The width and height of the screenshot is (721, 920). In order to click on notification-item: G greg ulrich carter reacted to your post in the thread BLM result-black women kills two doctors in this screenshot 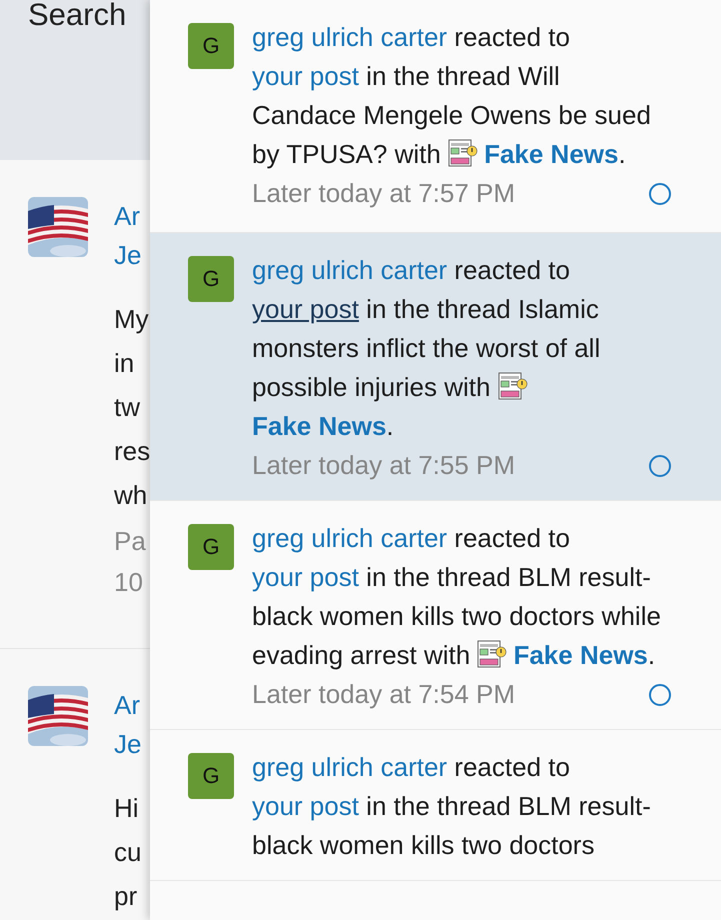, I will do `click(435, 805)`.